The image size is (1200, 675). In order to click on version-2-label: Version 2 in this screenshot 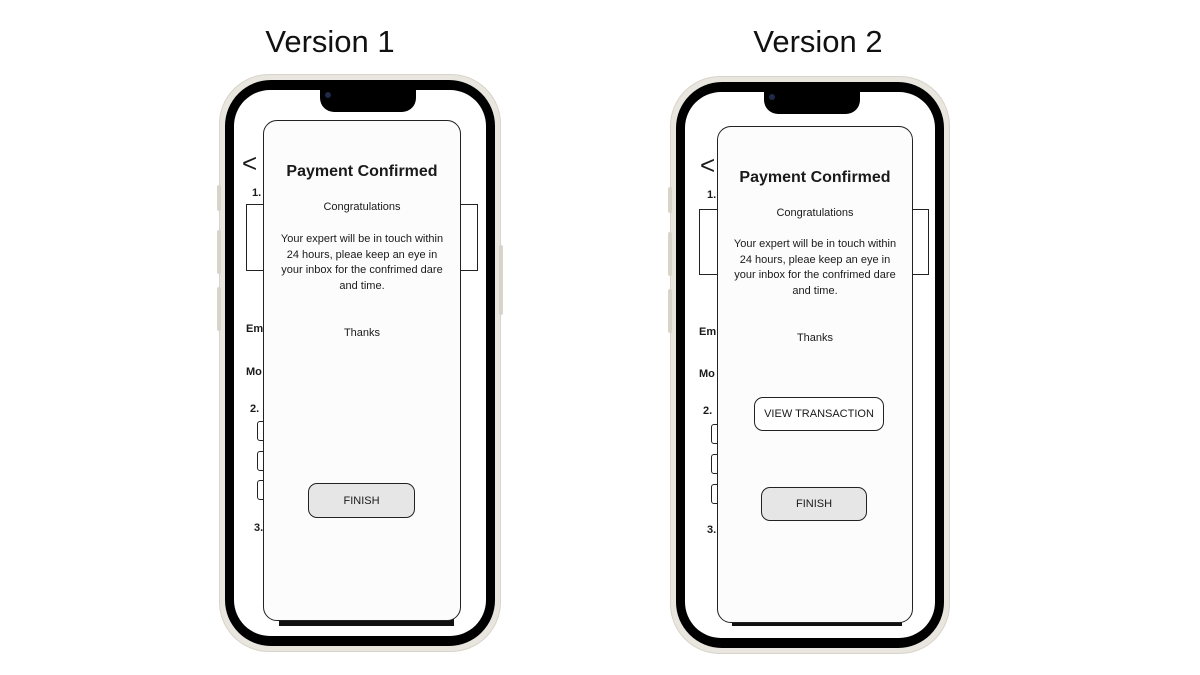, I will do `click(818, 41)`.